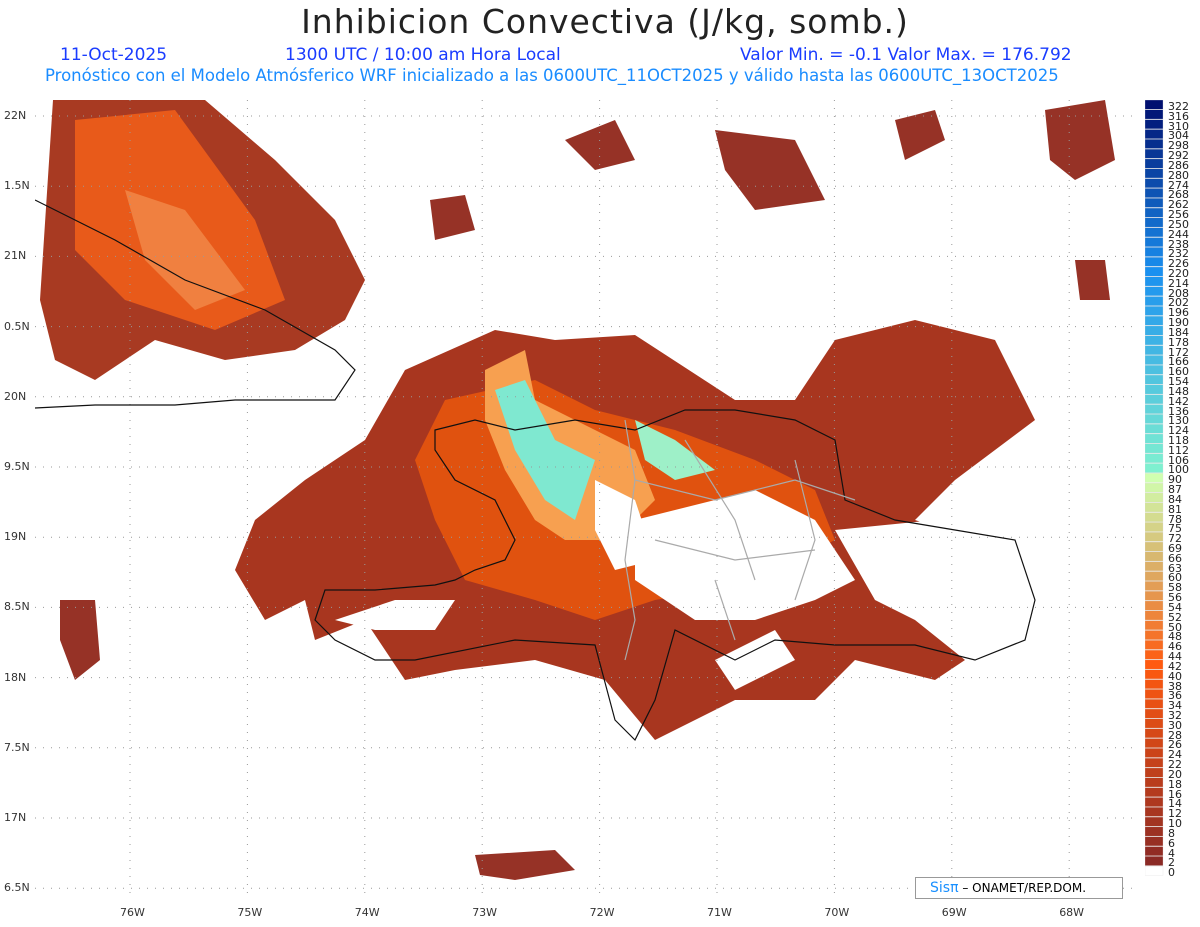 The height and width of the screenshot is (927, 1200). I want to click on colorbar-label: 0, so click(1171, 873).